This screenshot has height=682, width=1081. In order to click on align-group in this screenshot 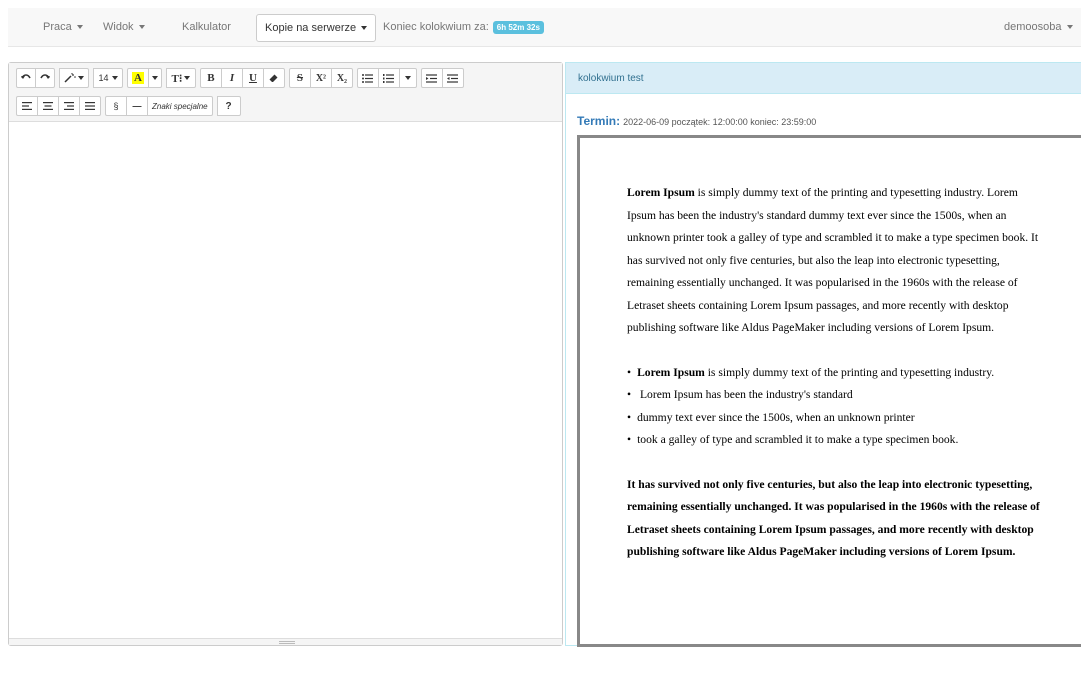, I will do `click(58, 106)`.